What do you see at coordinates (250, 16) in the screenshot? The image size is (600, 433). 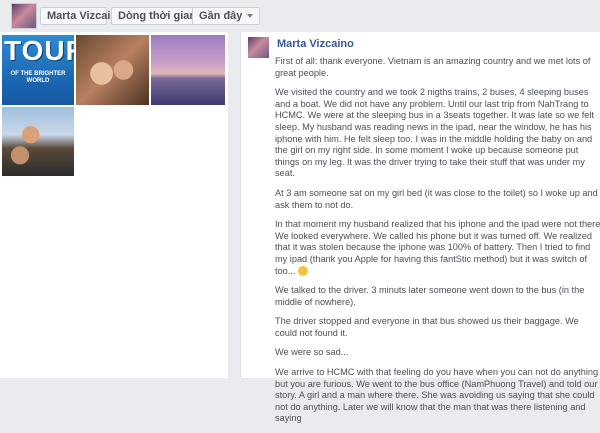 I see `chevron-down-icon` at bounding box center [250, 16].